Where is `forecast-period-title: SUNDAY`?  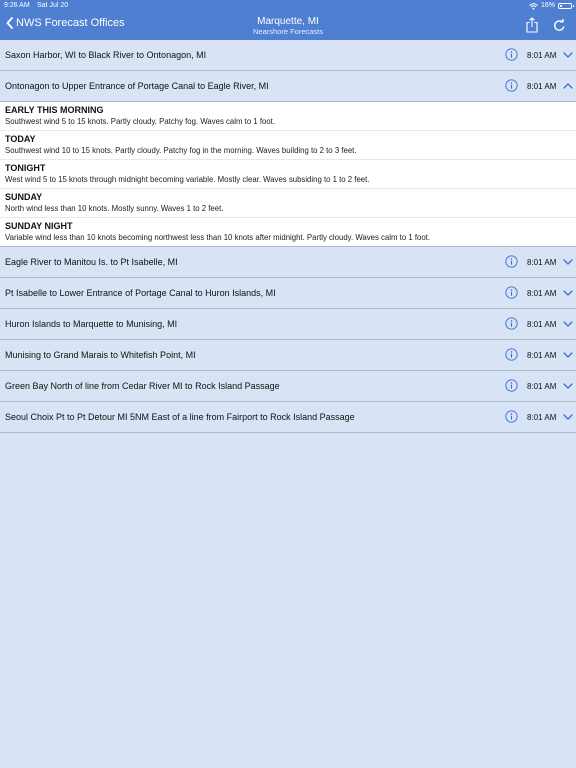
forecast-period-title: SUNDAY is located at coordinates (24, 197).